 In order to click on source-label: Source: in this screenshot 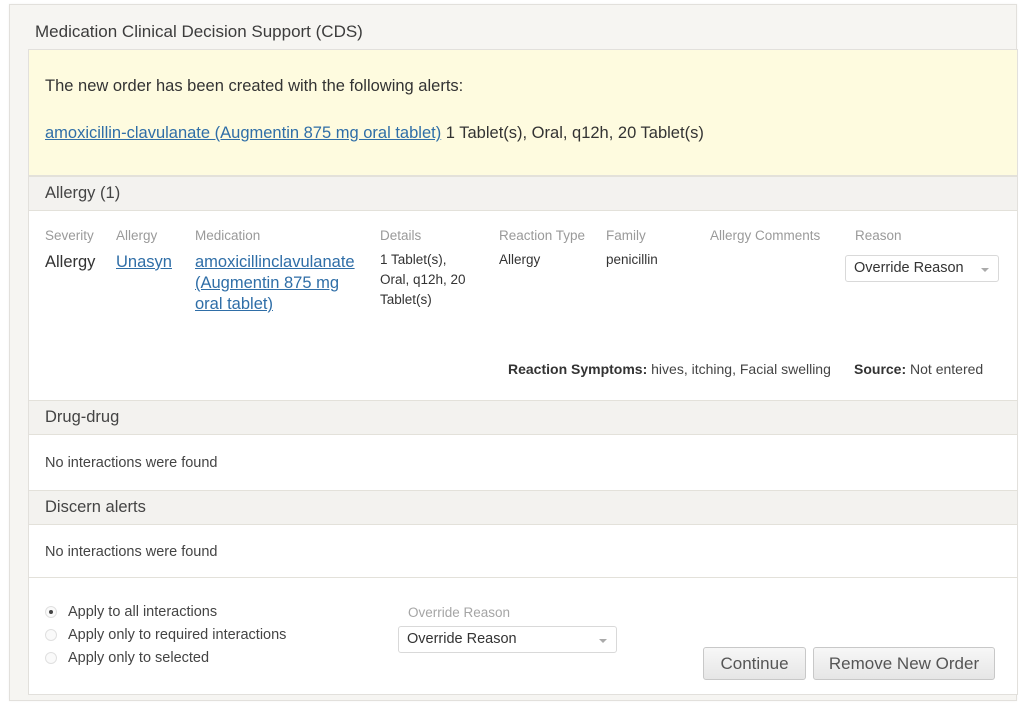, I will do `click(880, 369)`.